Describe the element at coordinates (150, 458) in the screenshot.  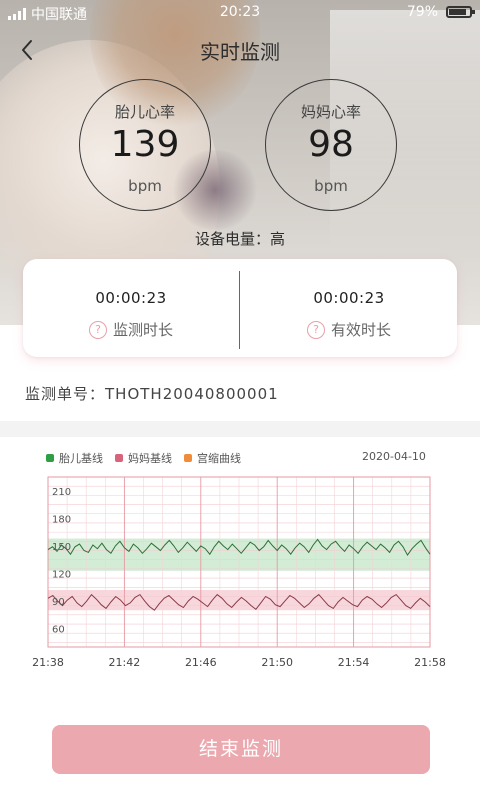
I see `legend-label: 妈妈基线` at that location.